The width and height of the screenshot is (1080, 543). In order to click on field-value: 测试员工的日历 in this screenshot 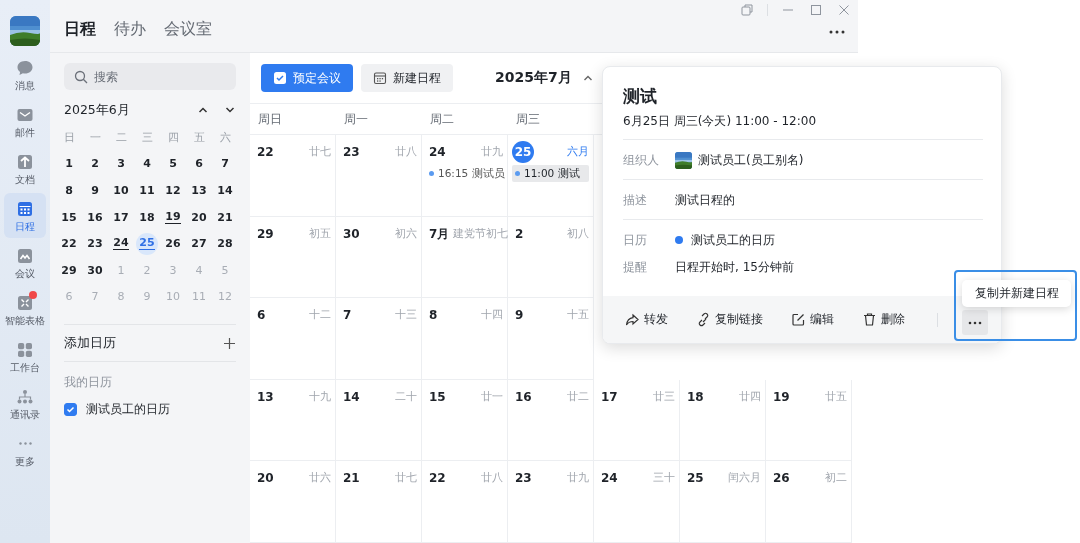, I will do `click(733, 240)`.